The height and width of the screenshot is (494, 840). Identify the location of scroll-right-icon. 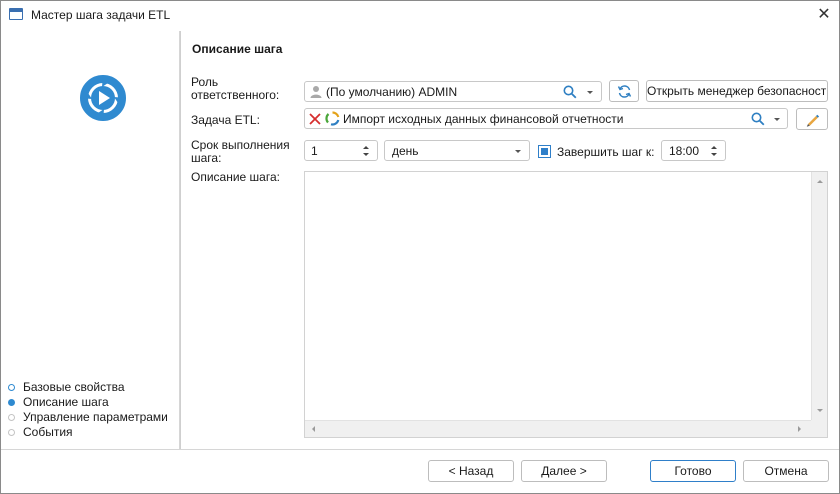
(799, 429).